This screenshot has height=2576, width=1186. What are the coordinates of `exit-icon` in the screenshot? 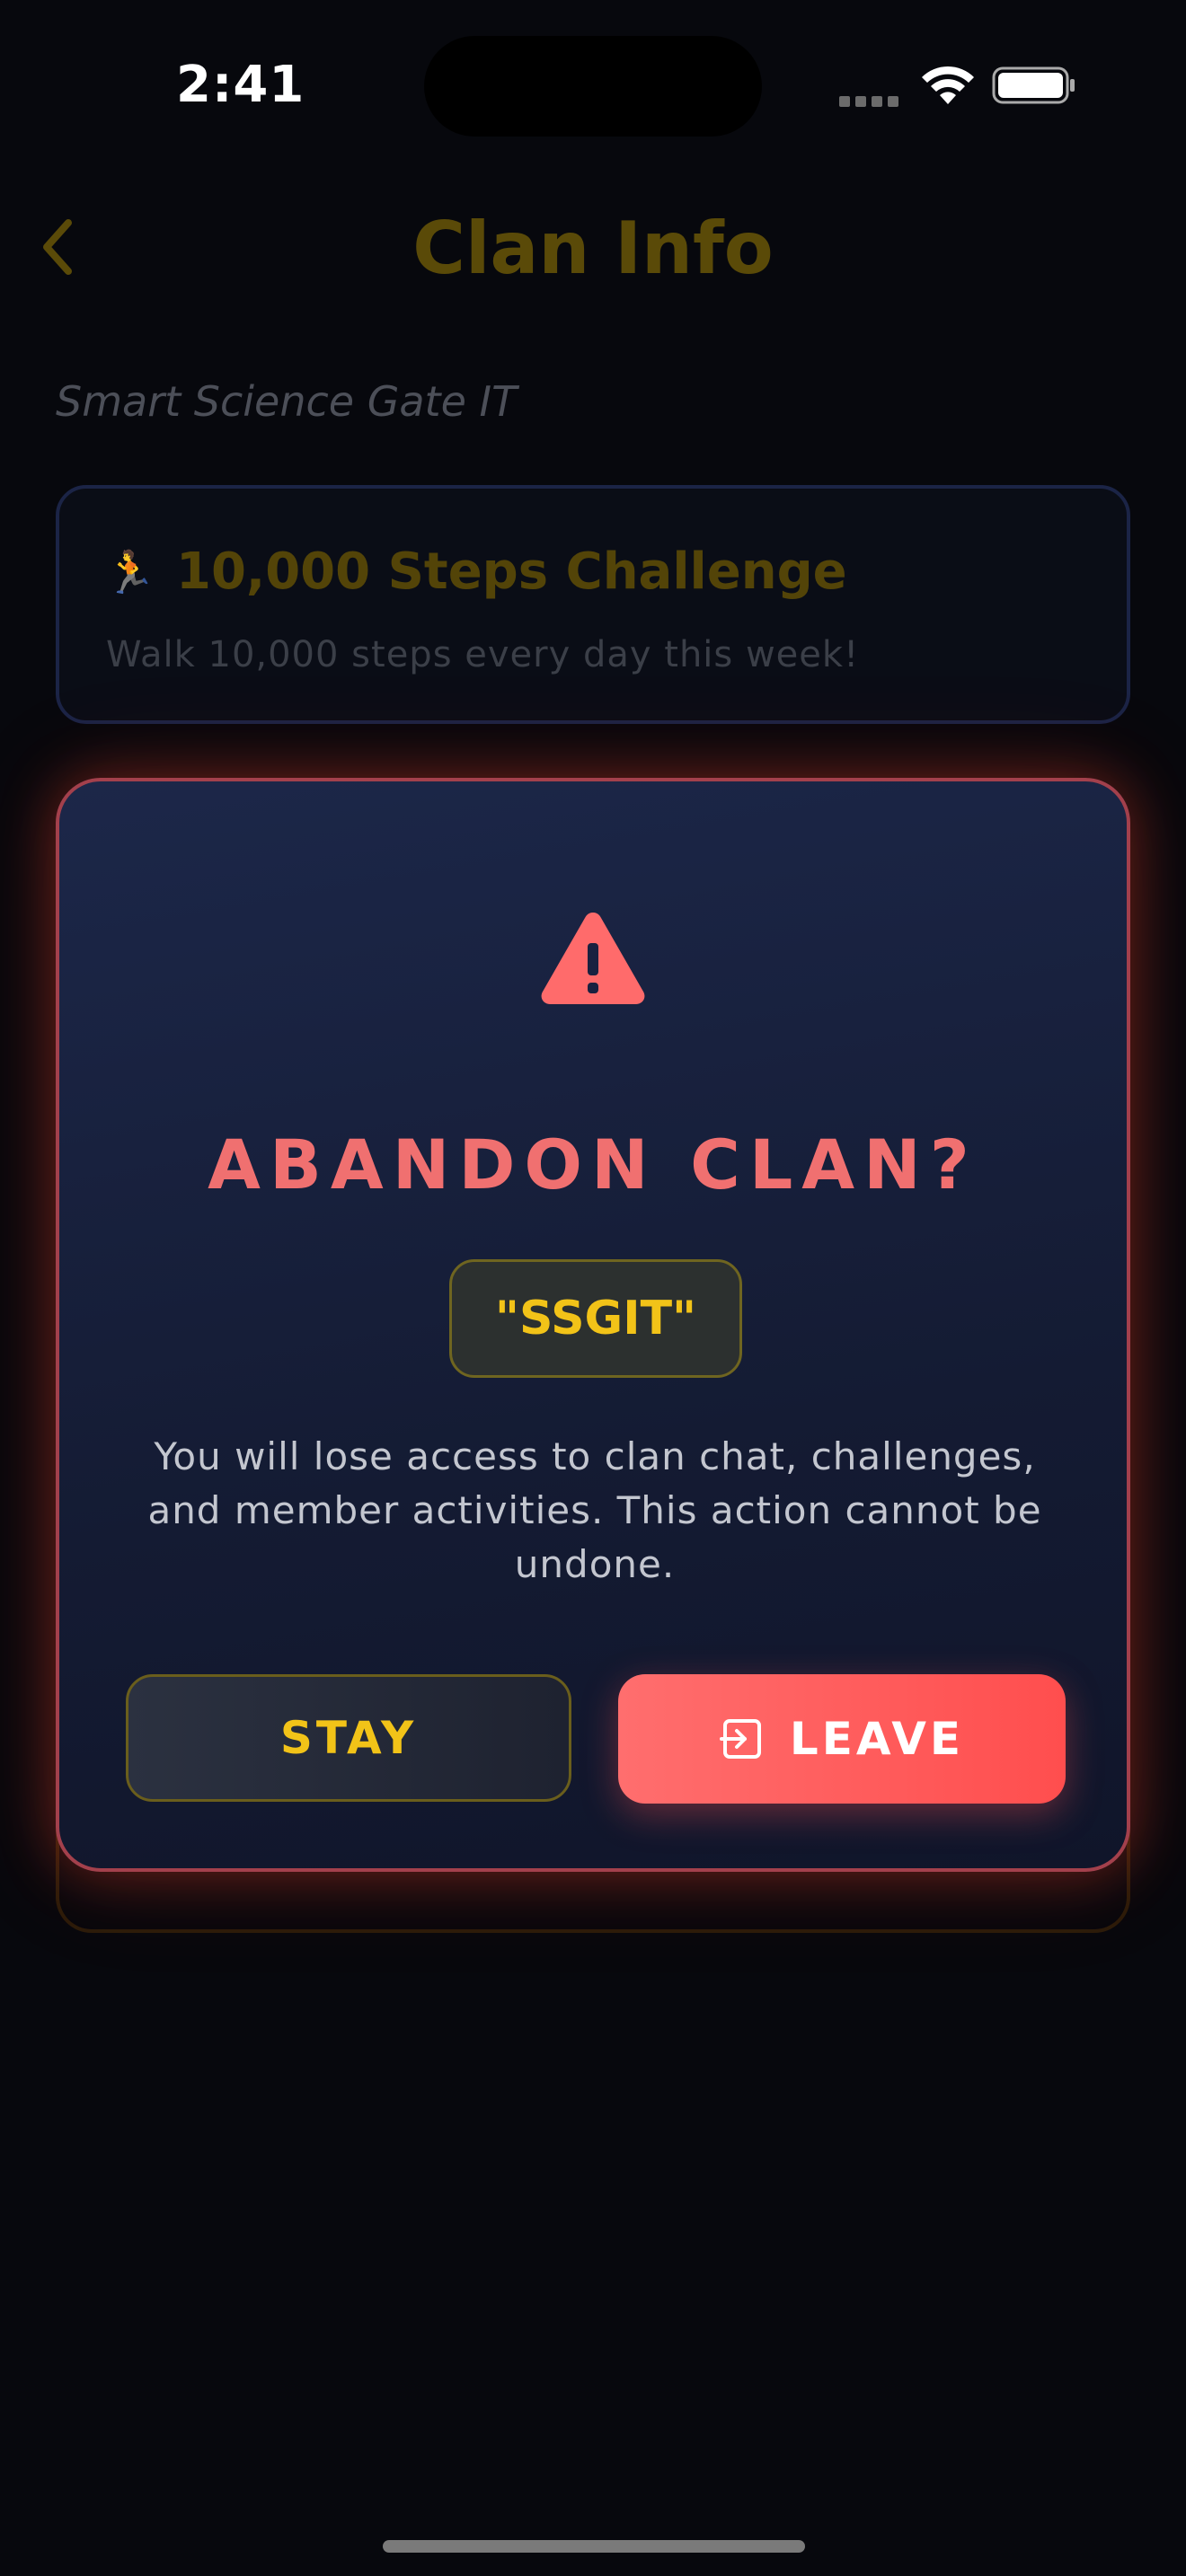 It's located at (740, 1739).